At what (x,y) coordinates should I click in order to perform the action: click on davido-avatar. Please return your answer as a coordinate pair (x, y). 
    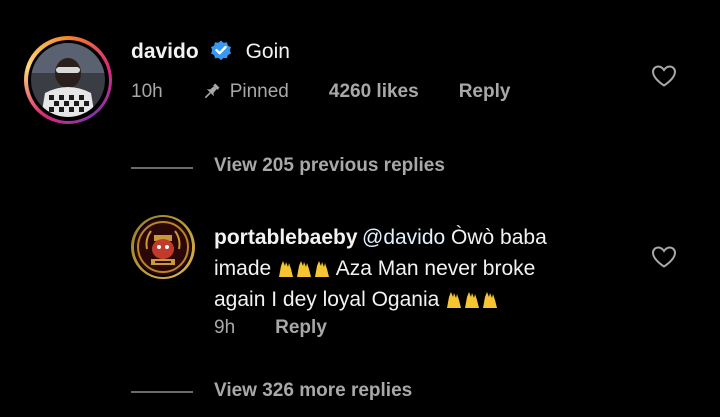
    Looking at the image, I should click on (68, 80).